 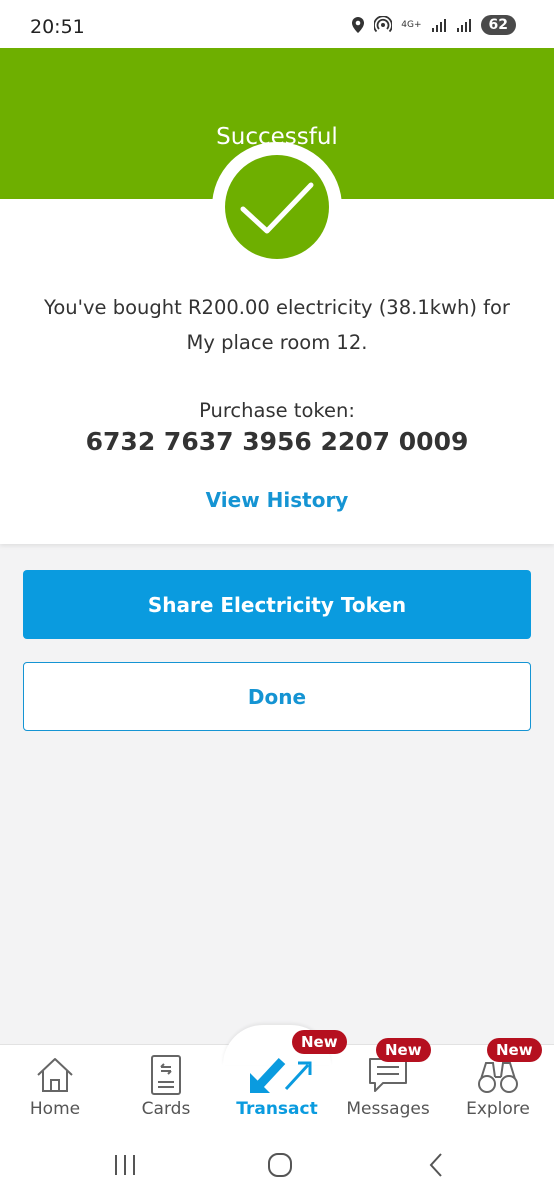 What do you see at coordinates (277, 410) in the screenshot?
I see `token-label: Purchase token:` at bounding box center [277, 410].